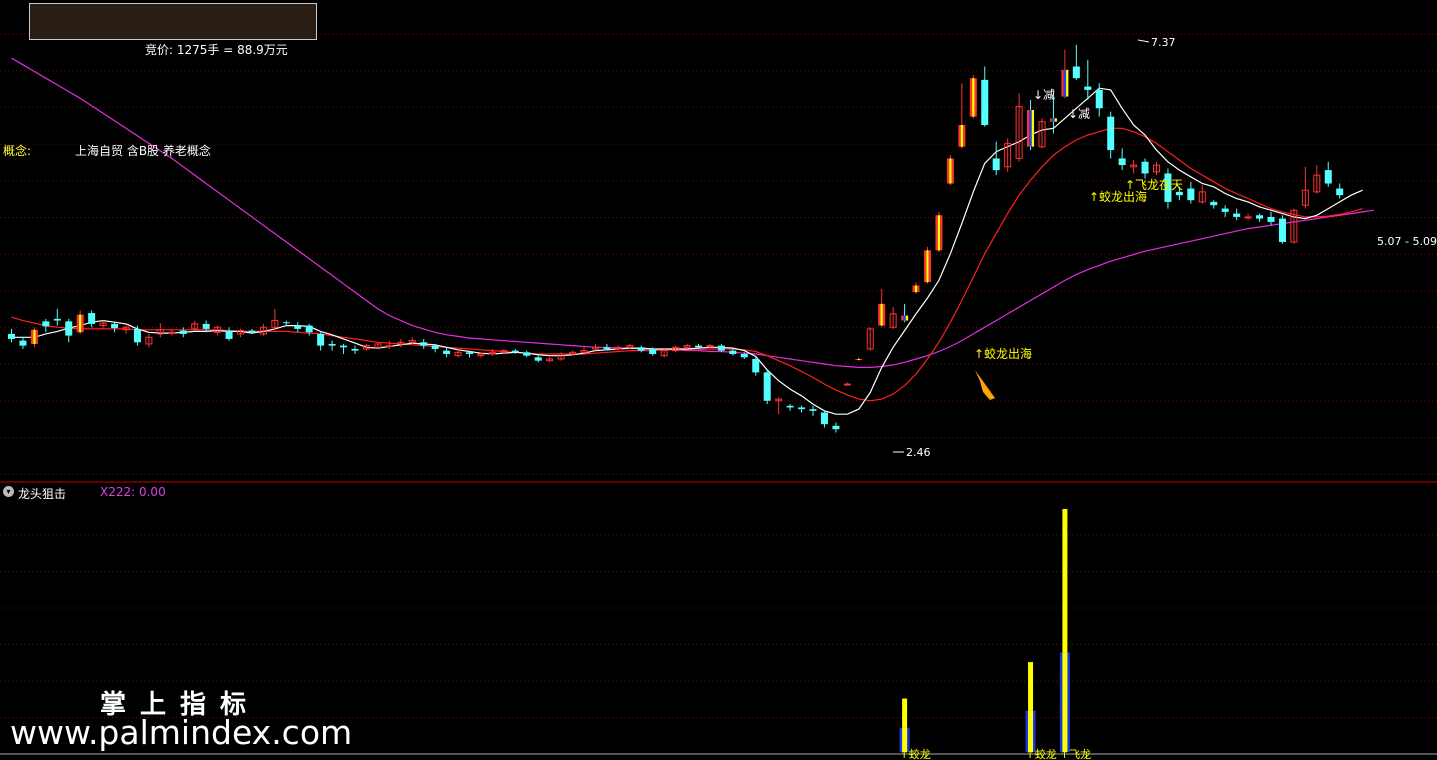  What do you see at coordinates (1003, 353) in the screenshot?
I see `signal-label-jiaolong: ↑蛟龙出海` at bounding box center [1003, 353].